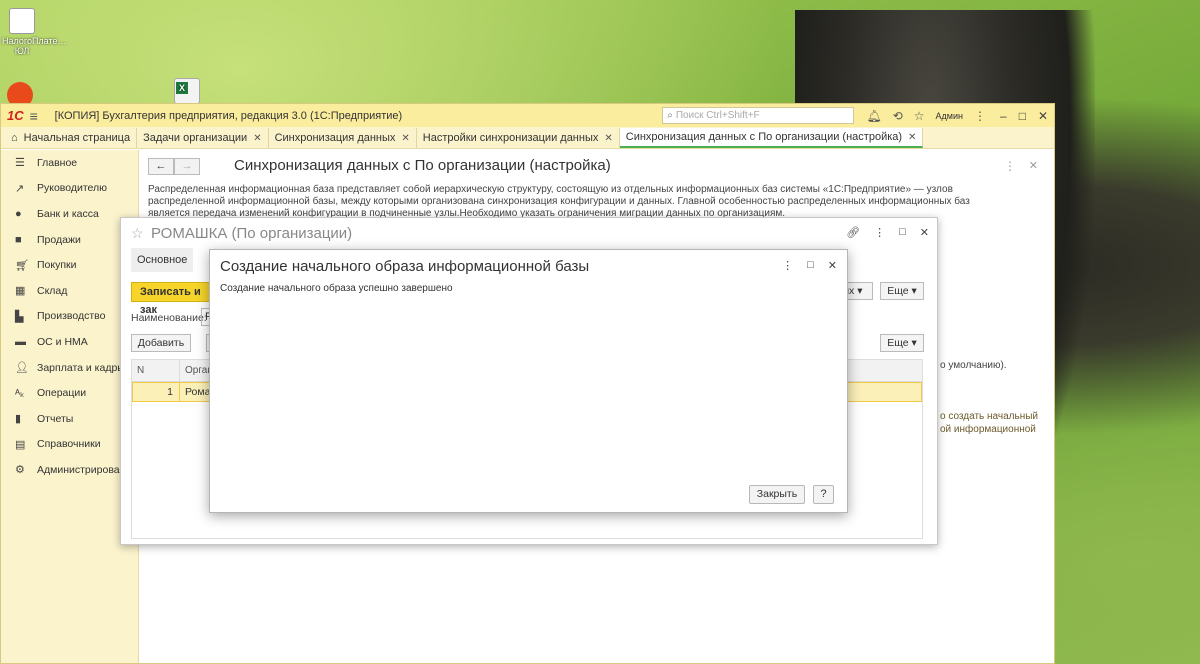 The image size is (1200, 664). Describe the element at coordinates (342, 138) in the screenshot. I see `tab-sync: Синхронизация данных ✕` at that location.